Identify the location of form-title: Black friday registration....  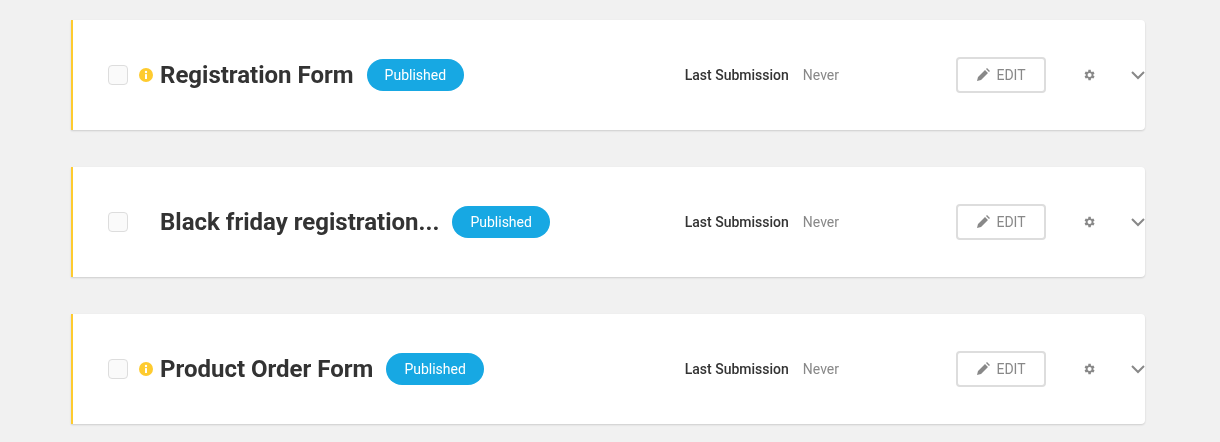
(300, 222).